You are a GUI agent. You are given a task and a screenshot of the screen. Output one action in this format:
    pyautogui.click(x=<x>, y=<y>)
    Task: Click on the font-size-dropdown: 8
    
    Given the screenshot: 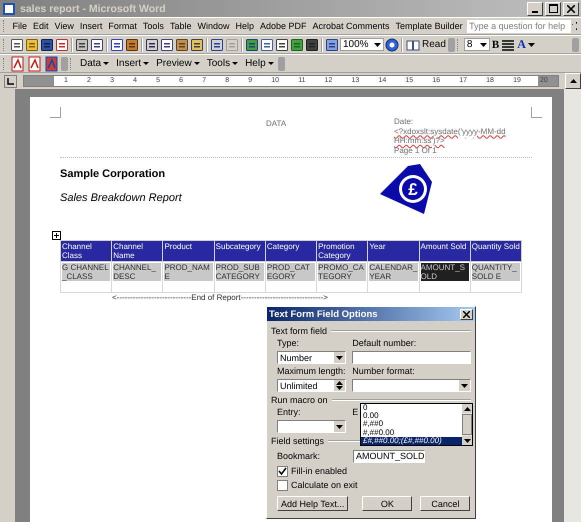 What is the action you would take?
    pyautogui.click(x=477, y=44)
    